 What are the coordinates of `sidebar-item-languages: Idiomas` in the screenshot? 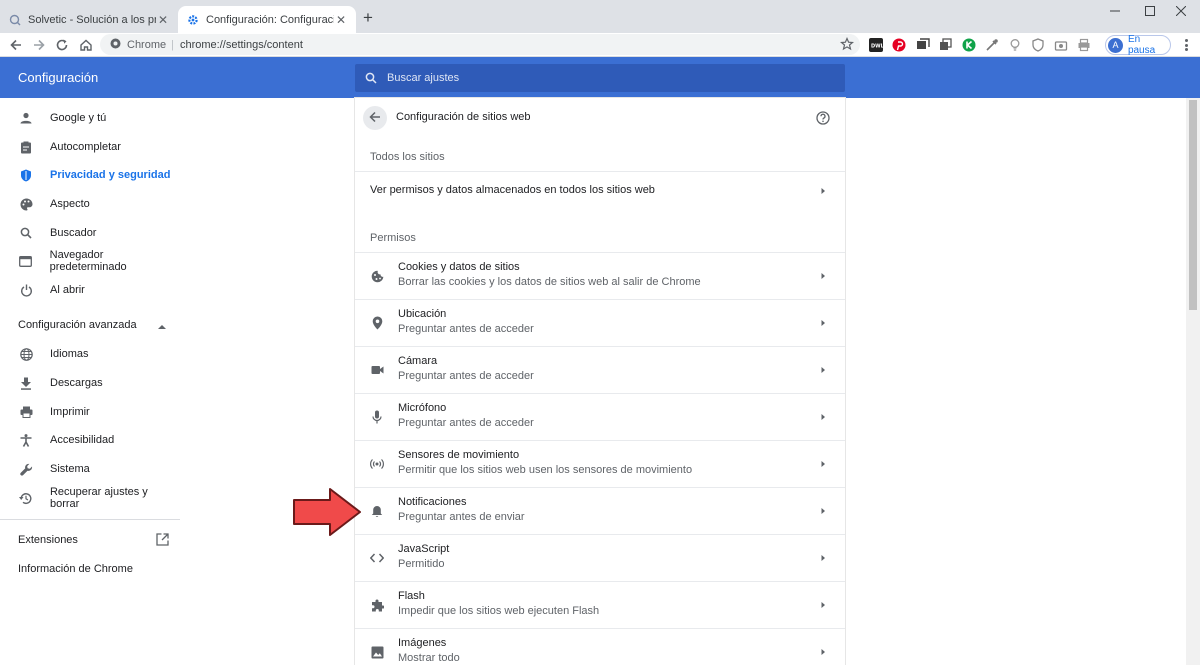 It's located at (90, 354).